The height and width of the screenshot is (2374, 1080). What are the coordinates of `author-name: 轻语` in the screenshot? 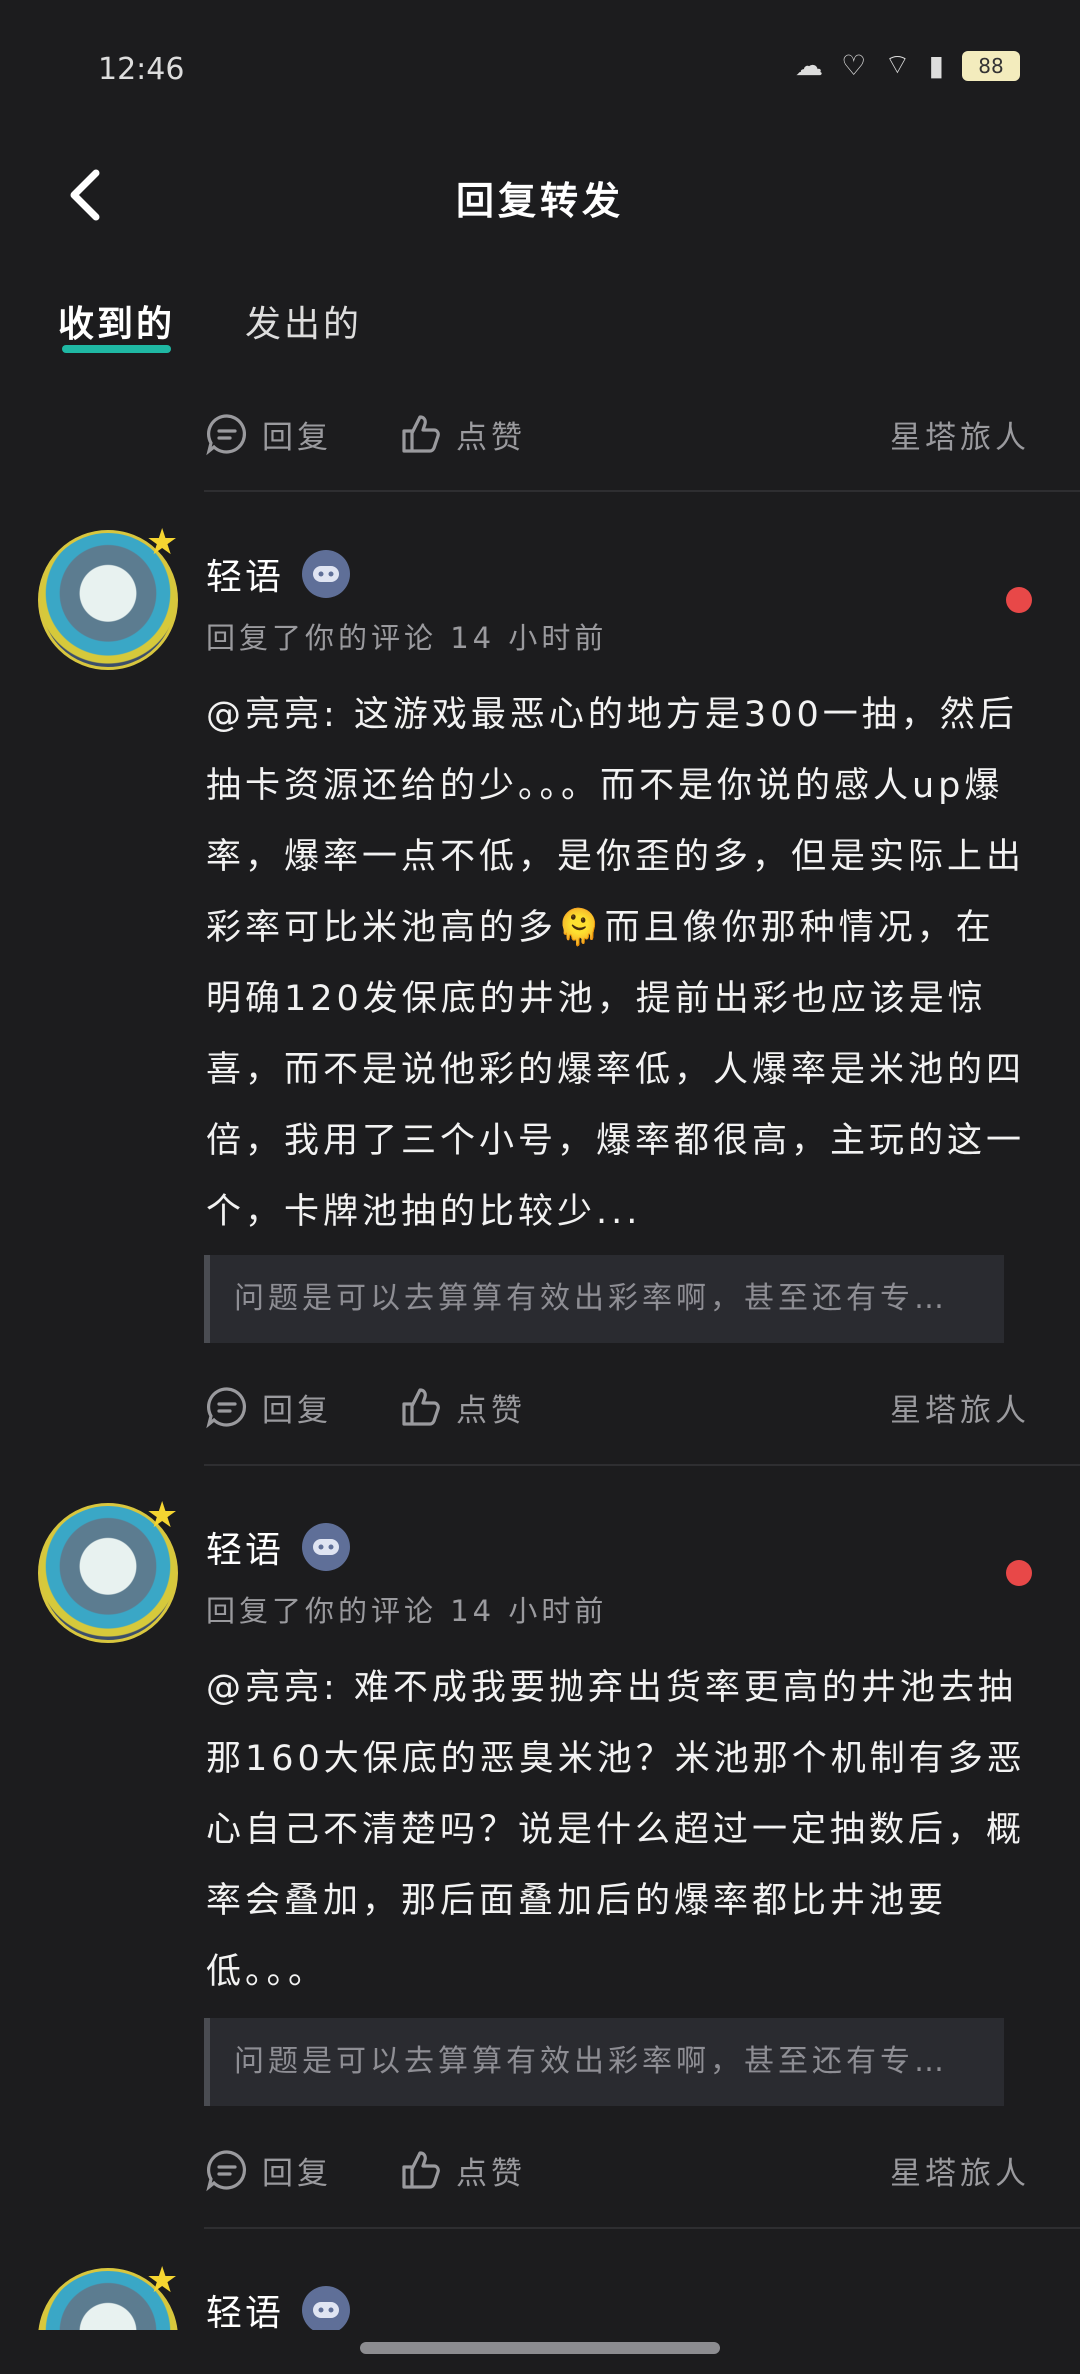 It's located at (278, 2307).